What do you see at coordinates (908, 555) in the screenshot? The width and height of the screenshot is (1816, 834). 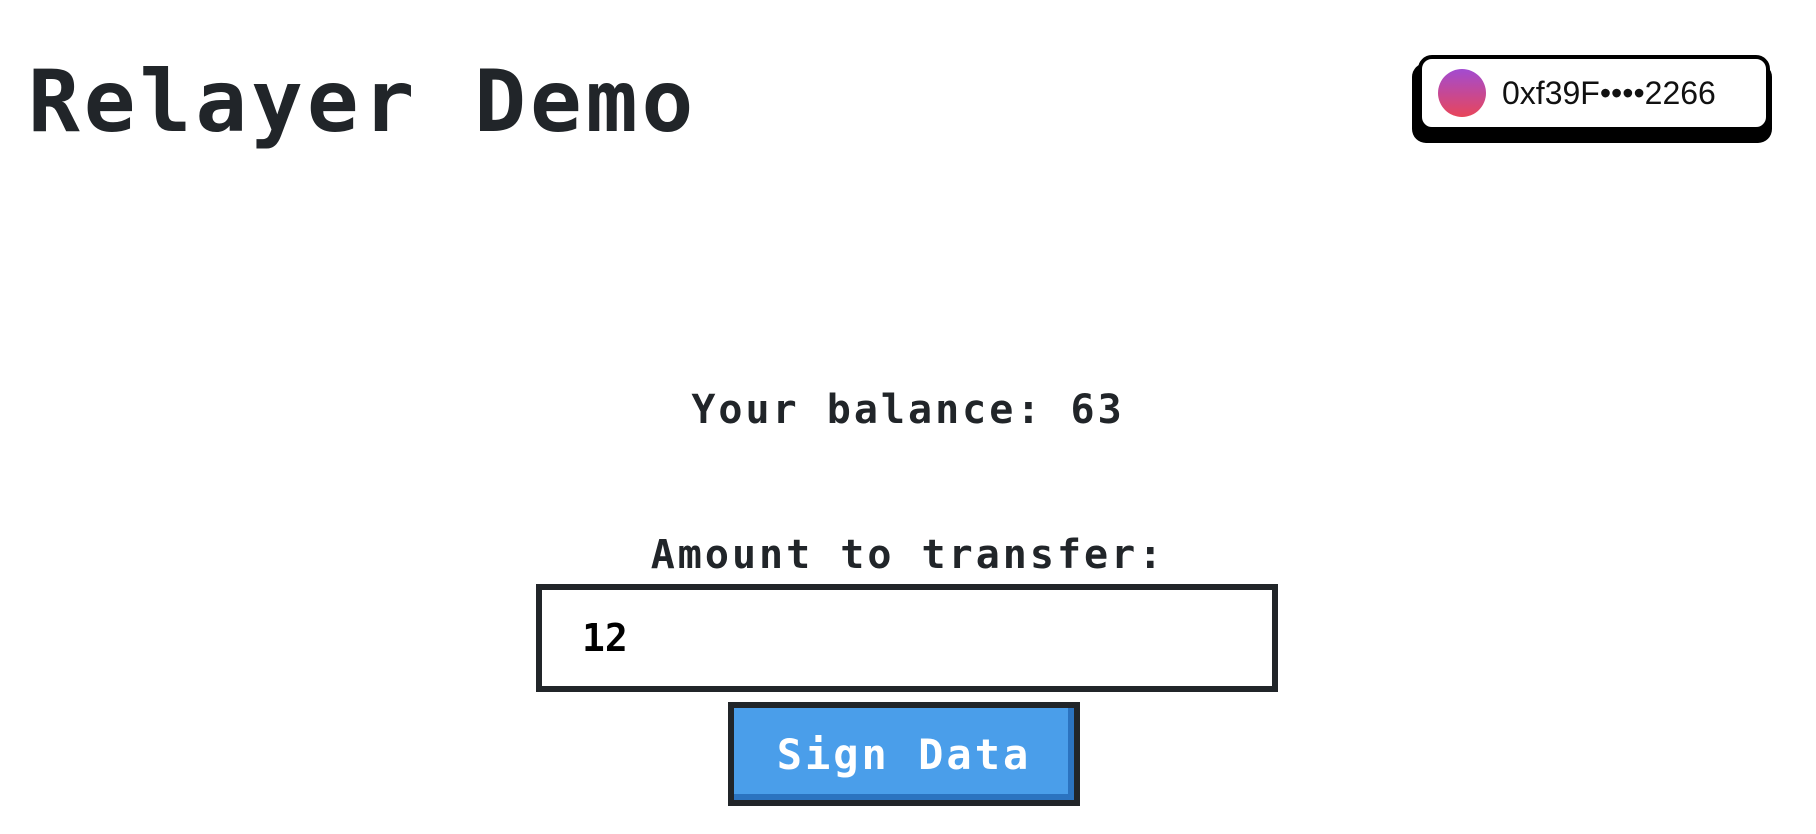 I see `amount-label: Amount to transfer:` at bounding box center [908, 555].